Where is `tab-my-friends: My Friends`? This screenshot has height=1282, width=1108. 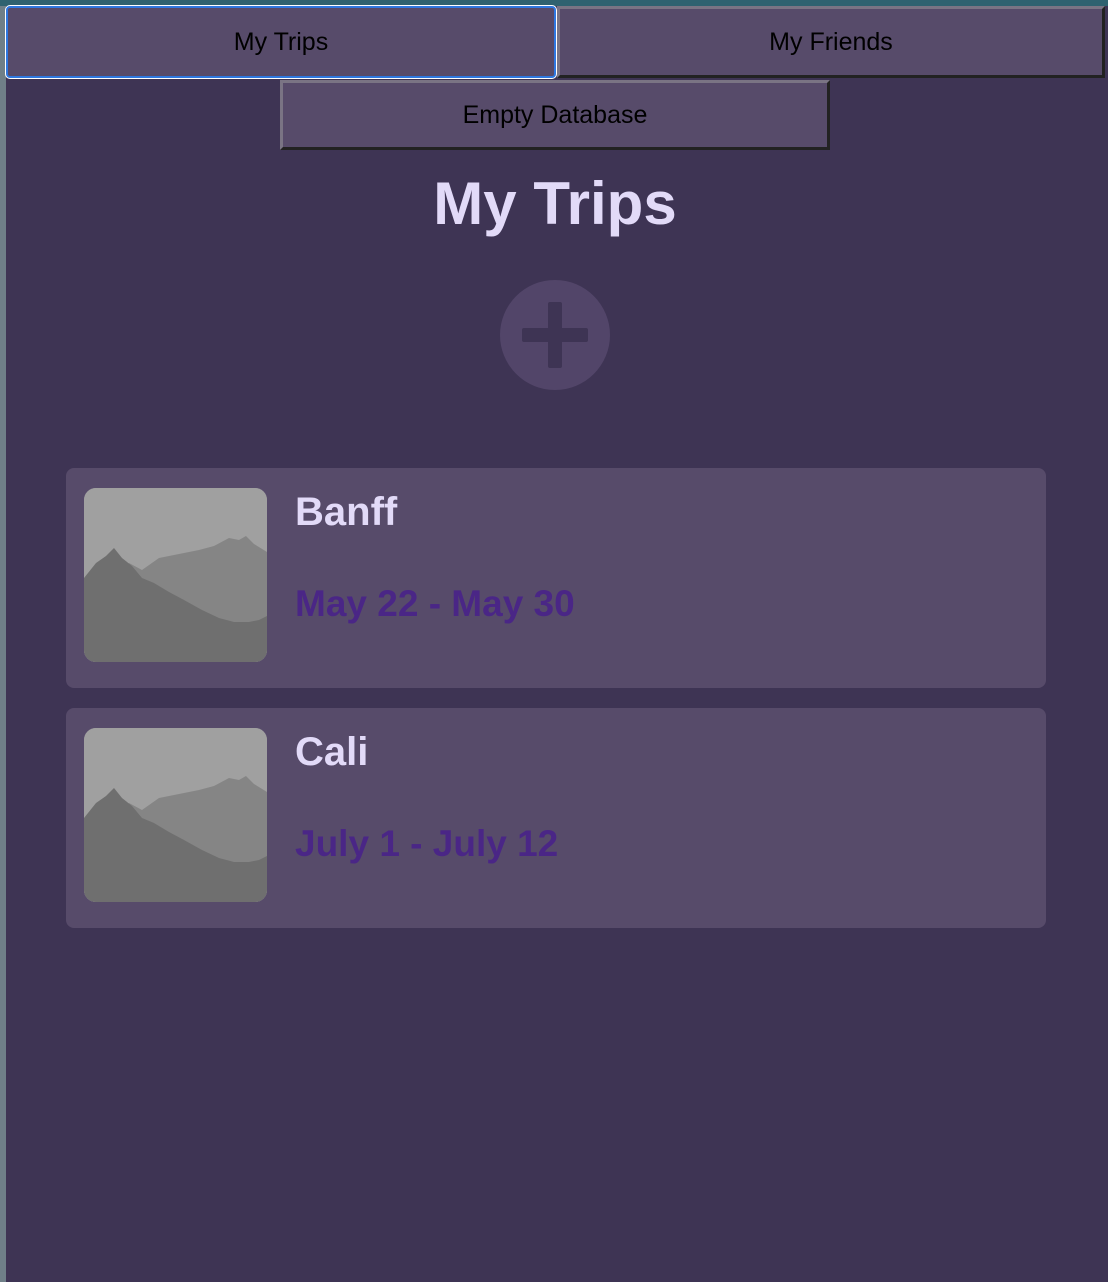 tab-my-friends: My Friends is located at coordinates (831, 42).